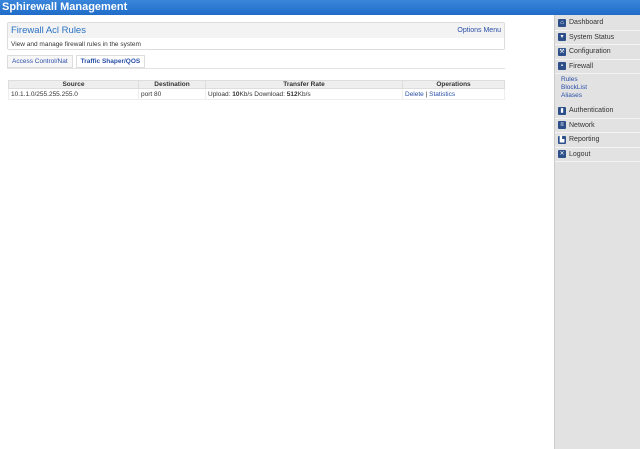 The image size is (640, 449). I want to click on table-row: 10.1.1.0/255.255.255.0 port 80 Upload, so click(256, 94).